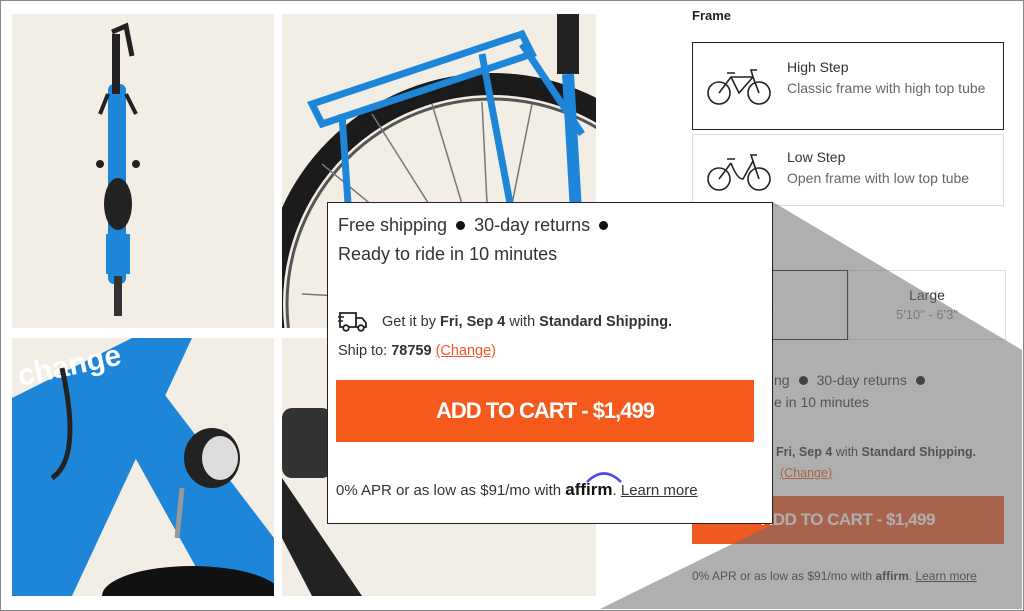 This screenshot has height=611, width=1024. Describe the element at coordinates (352, 322) in the screenshot. I see `truck-icon` at that location.